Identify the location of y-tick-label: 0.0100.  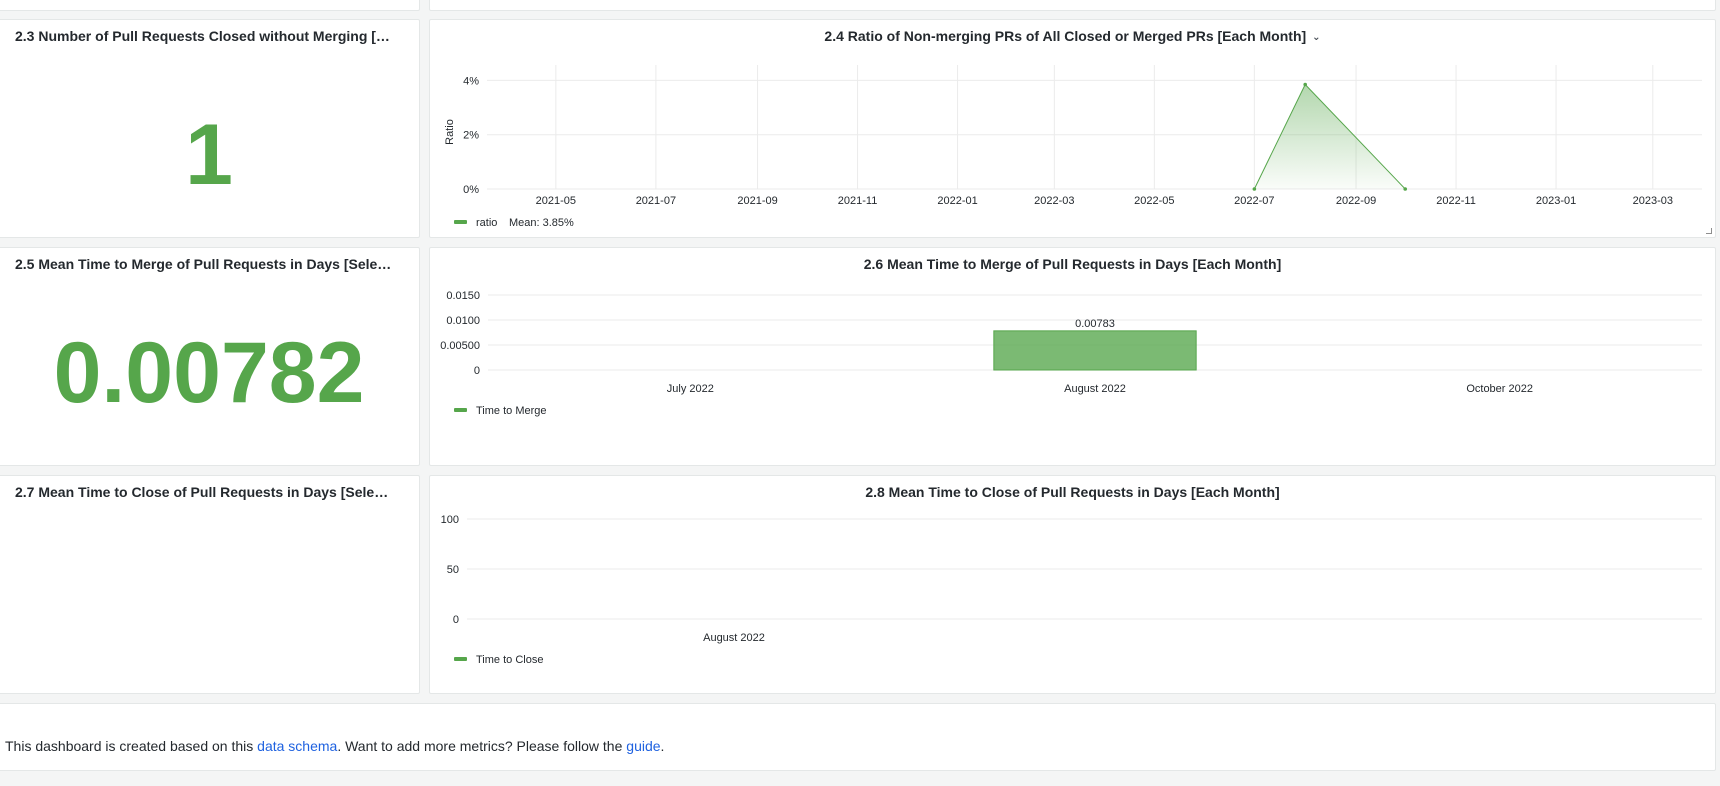
(463, 321).